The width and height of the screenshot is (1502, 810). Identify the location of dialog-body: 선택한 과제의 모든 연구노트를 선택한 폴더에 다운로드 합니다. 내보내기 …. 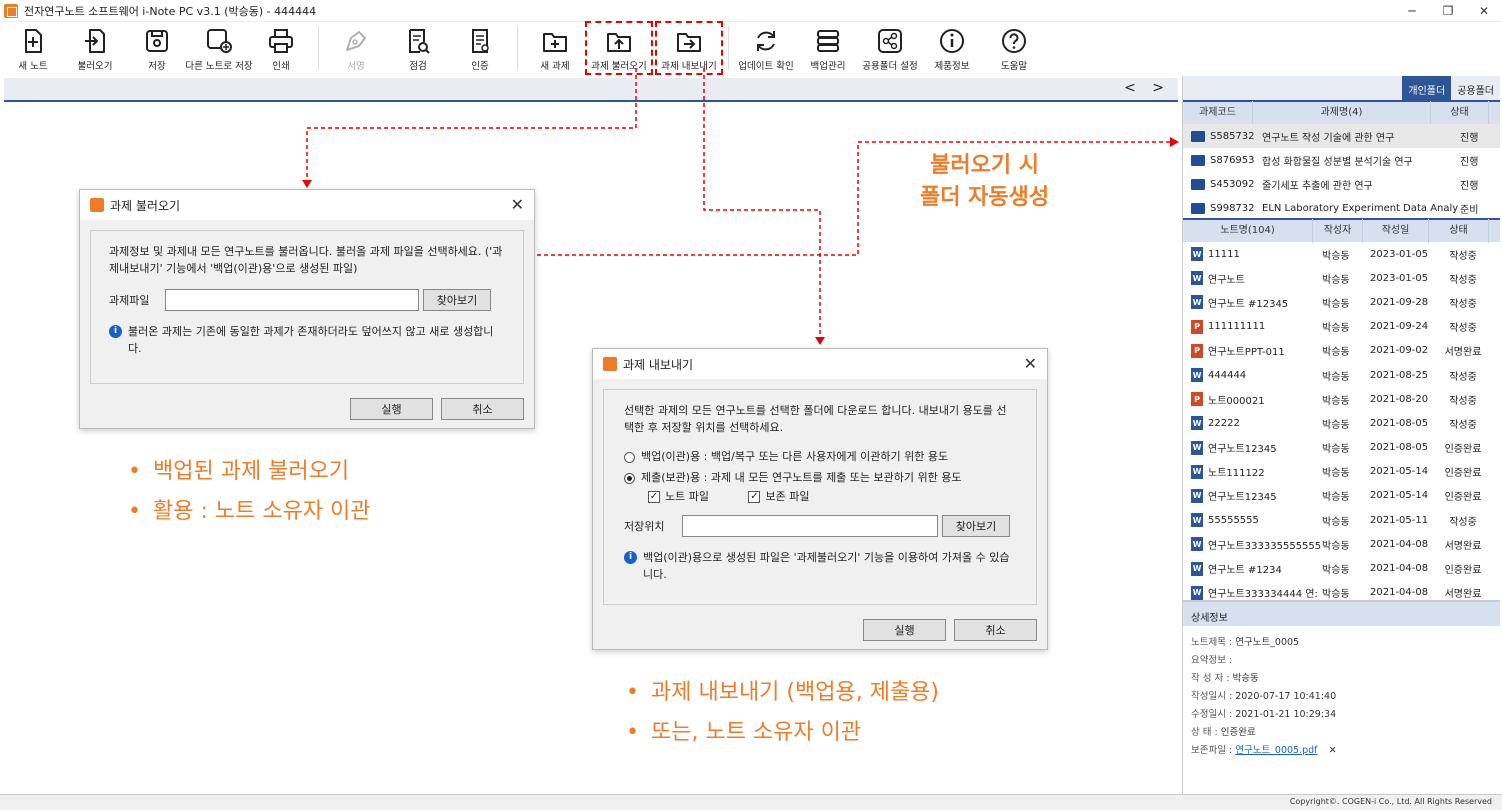
(820, 497).